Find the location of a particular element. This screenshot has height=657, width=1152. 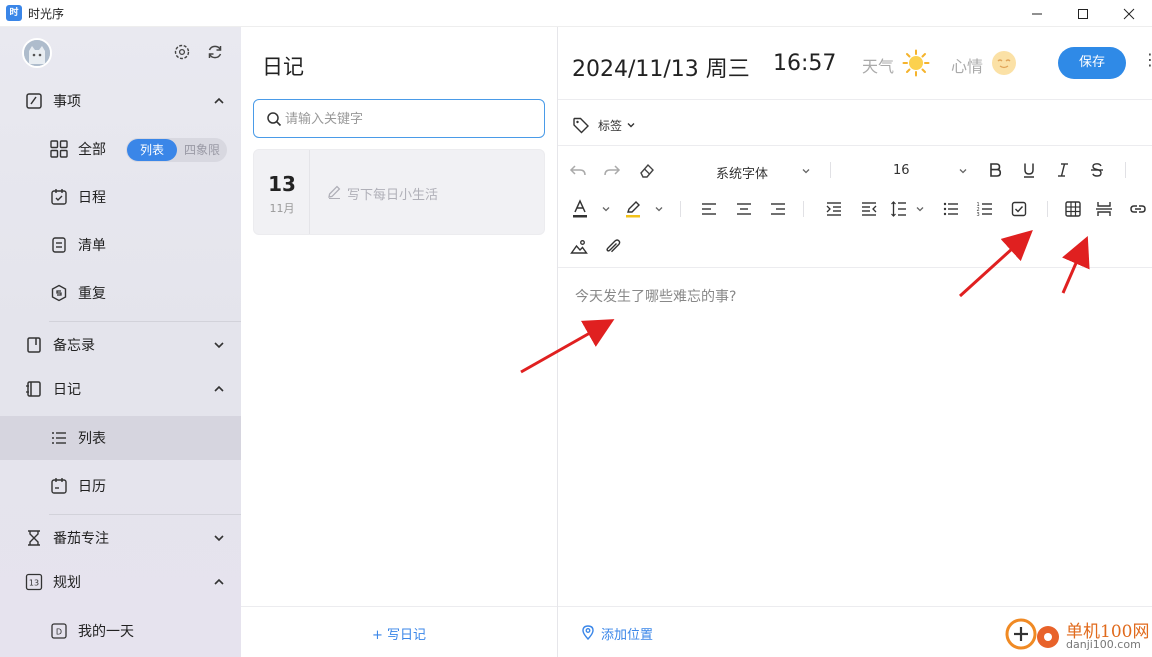

minimize-button is located at coordinates (1037, 13).